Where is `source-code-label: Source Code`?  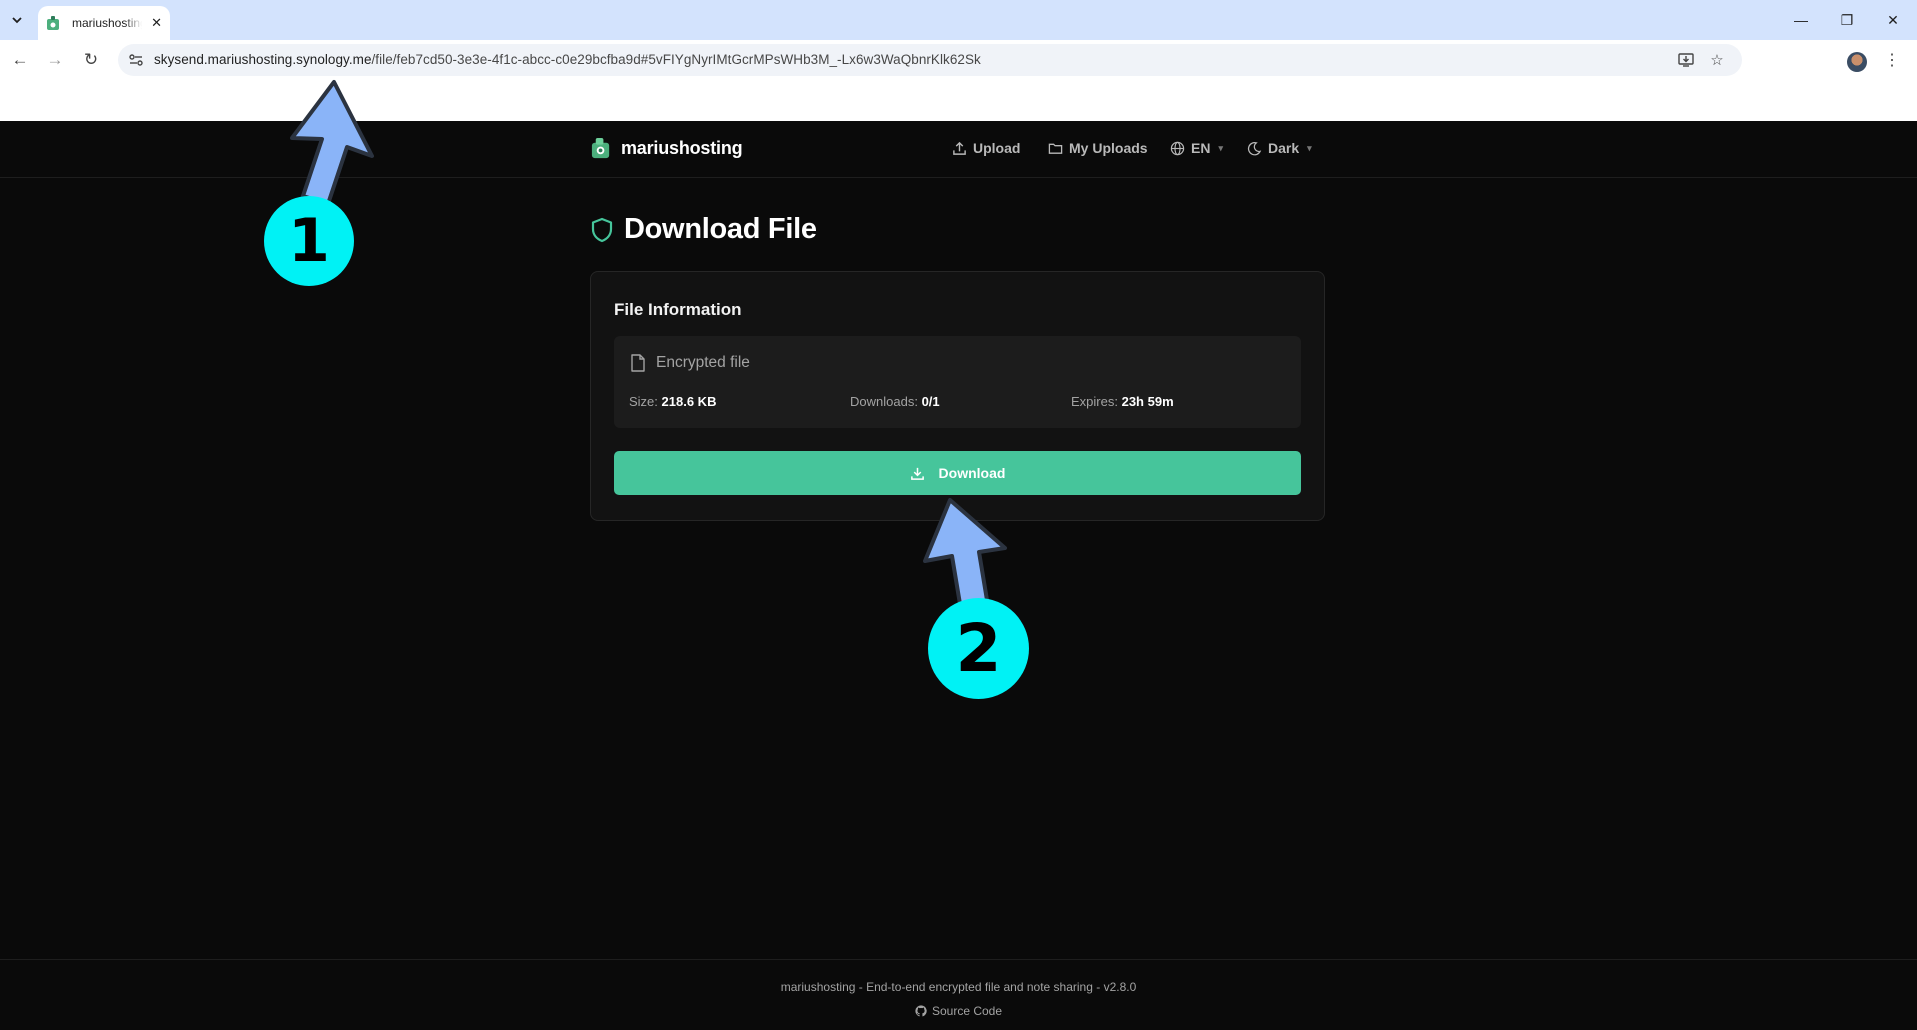
source-code-label: Source Code is located at coordinates (967, 1011).